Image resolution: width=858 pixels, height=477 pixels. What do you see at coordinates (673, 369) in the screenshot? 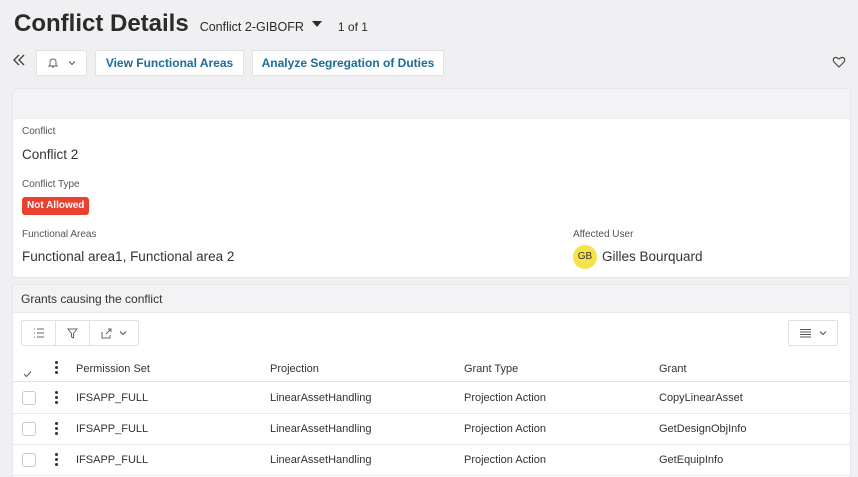
I see `column-header-grant: Grant` at bounding box center [673, 369].